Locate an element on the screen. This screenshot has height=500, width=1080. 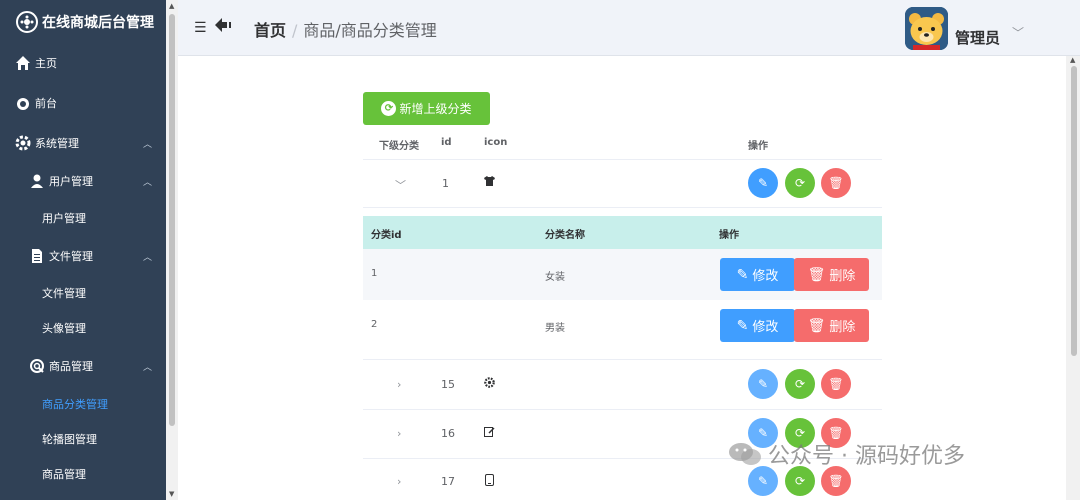
sidebar-item-carousel: 轮播图管理 is located at coordinates (83, 439).